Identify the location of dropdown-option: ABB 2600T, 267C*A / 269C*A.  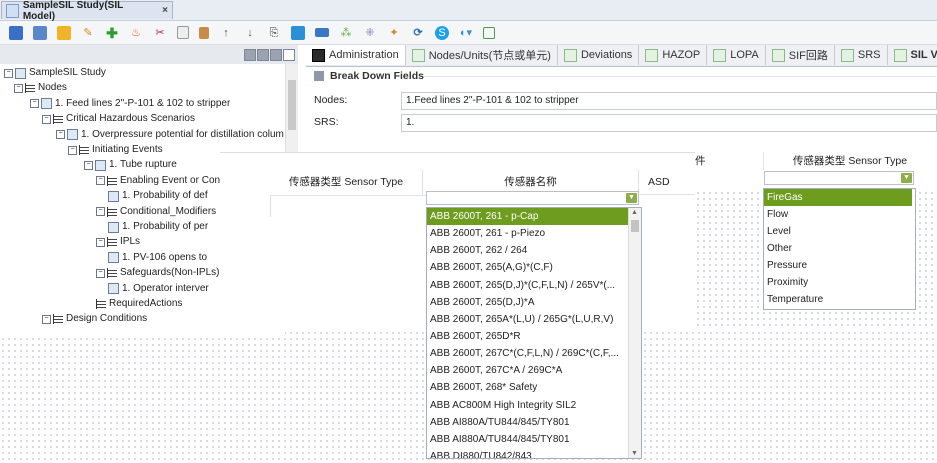
(527, 370).